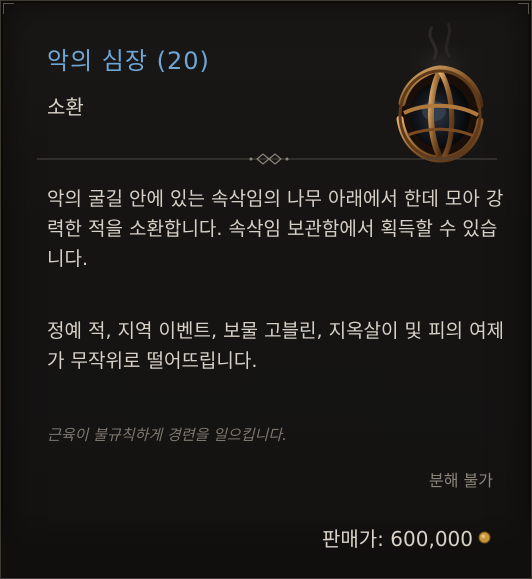 The width and height of the screenshot is (532, 579). Describe the element at coordinates (352, 539) in the screenshot. I see `sell-price-label: 판매가:` at that location.